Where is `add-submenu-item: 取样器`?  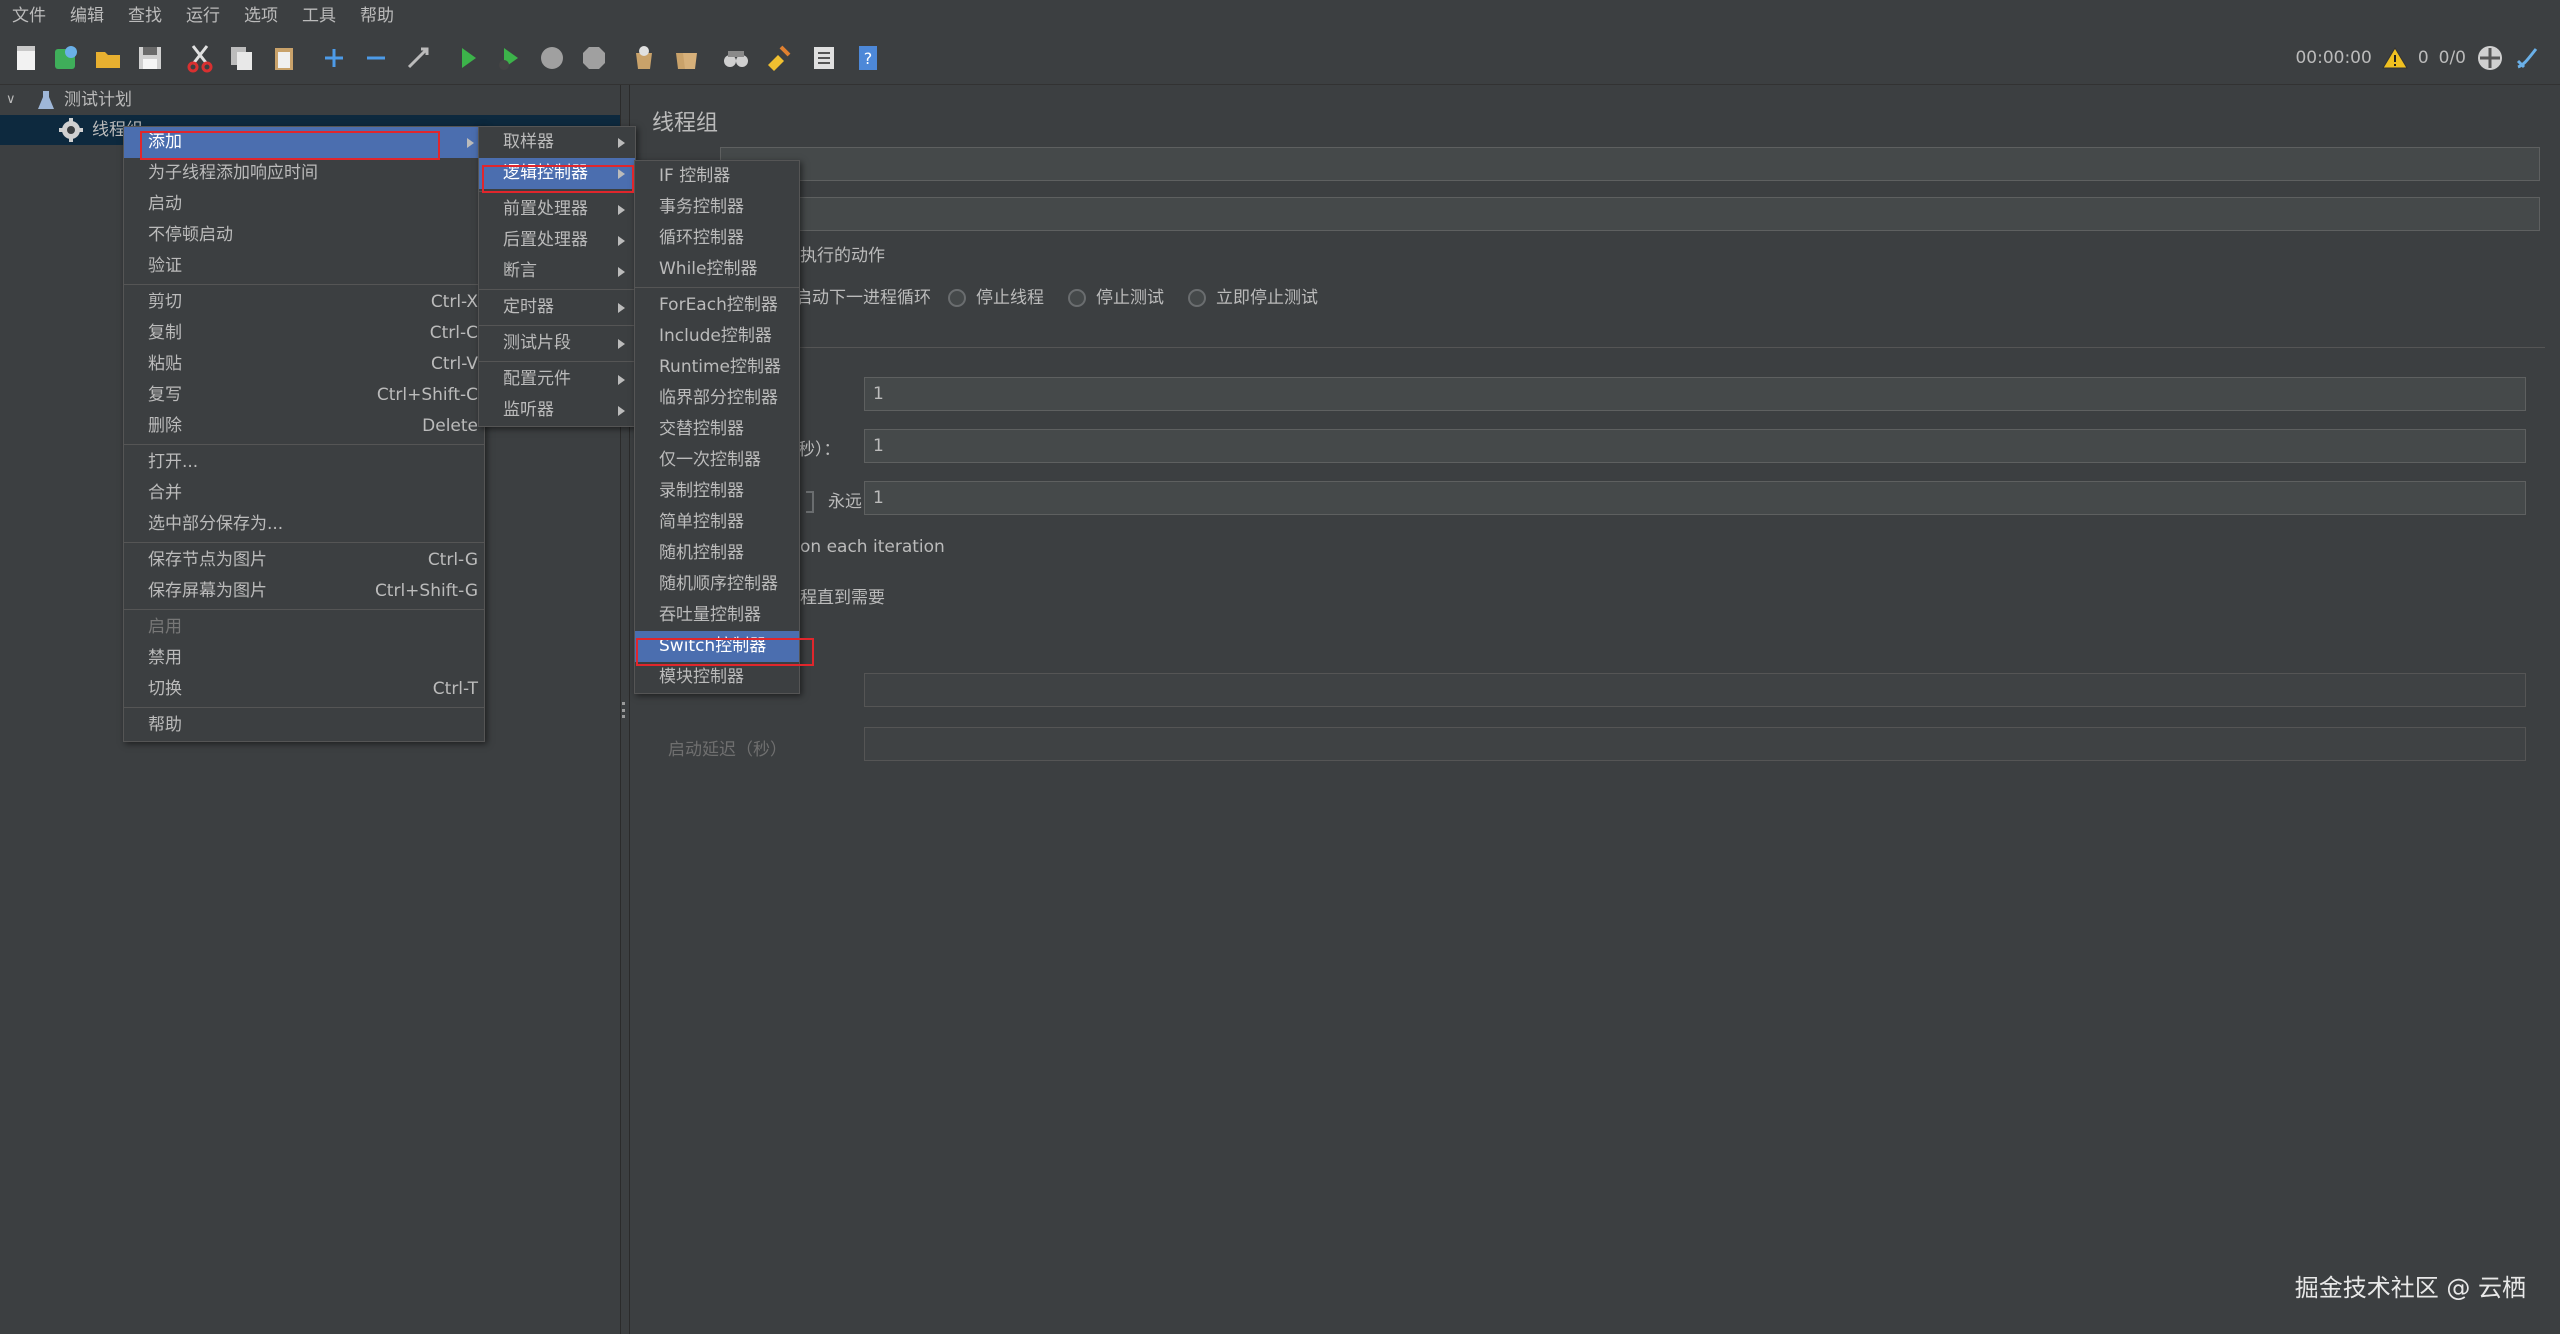 add-submenu-item: 取样器 is located at coordinates (557, 142).